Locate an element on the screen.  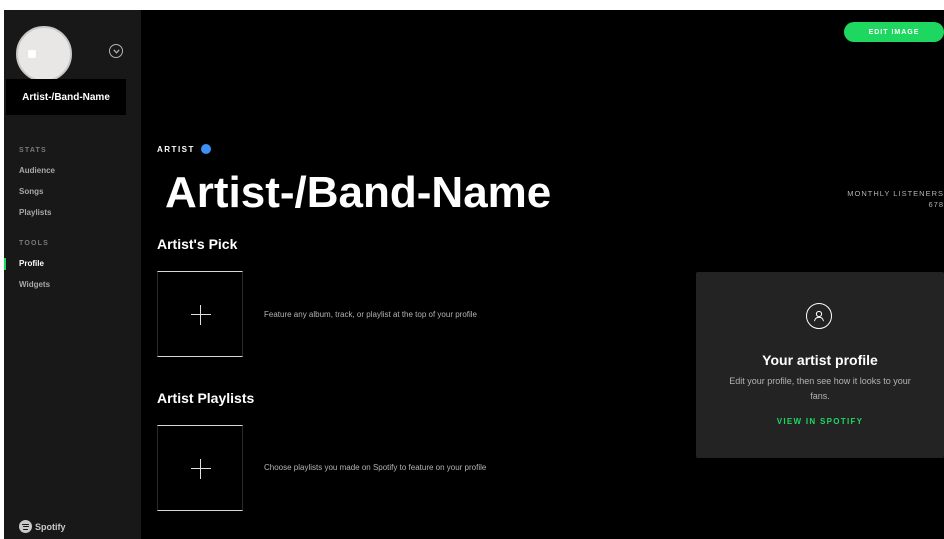
sidebar-item-audience: Audience is located at coordinates (37, 170).